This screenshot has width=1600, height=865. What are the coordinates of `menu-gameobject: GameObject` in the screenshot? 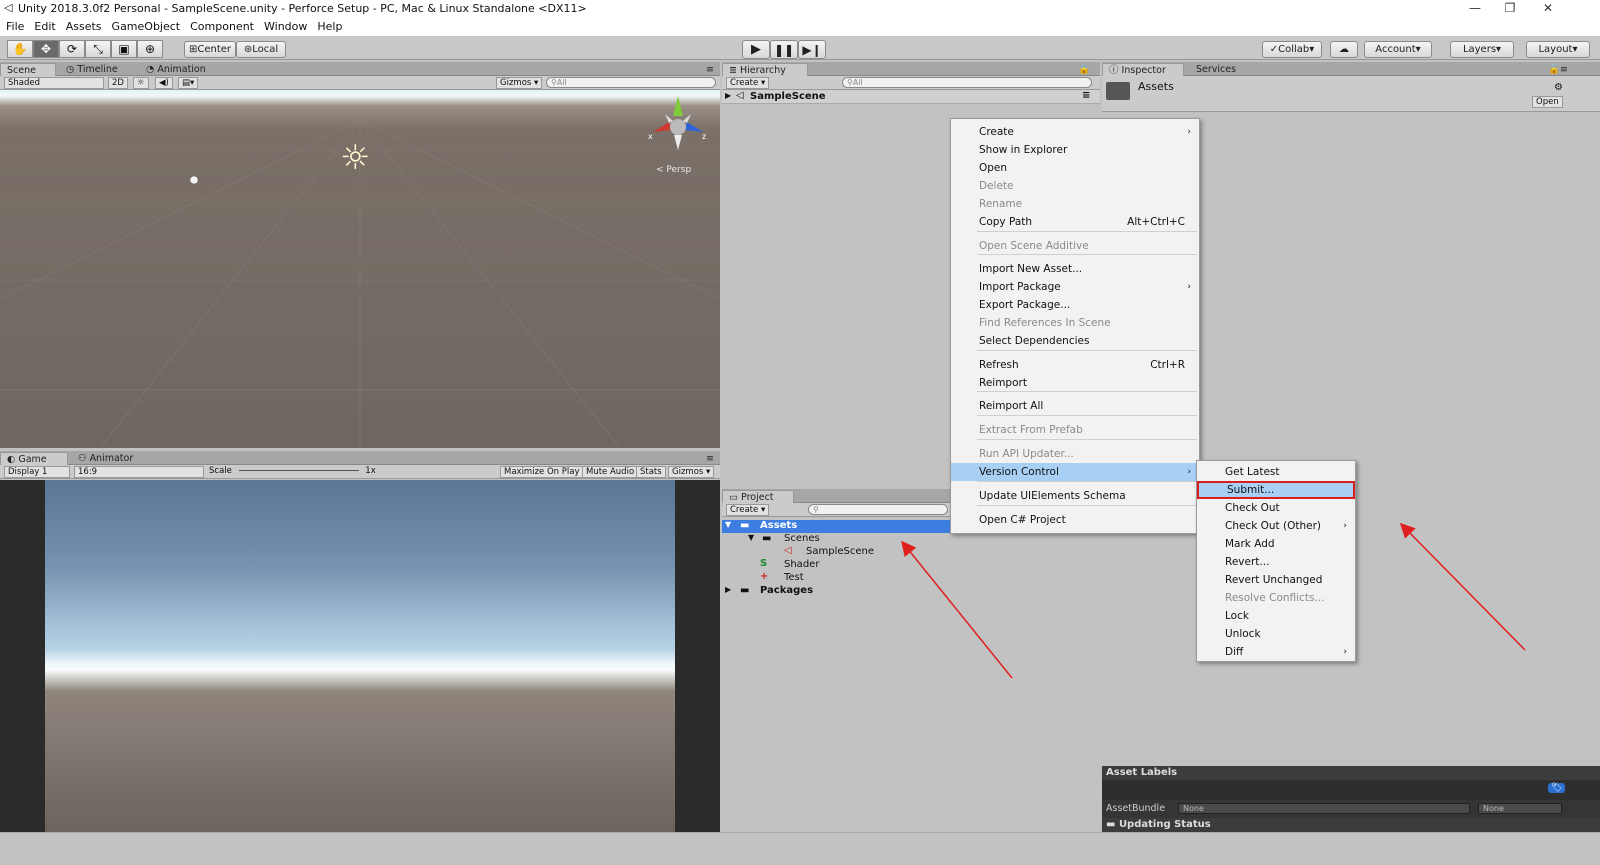 It's located at (145, 25).